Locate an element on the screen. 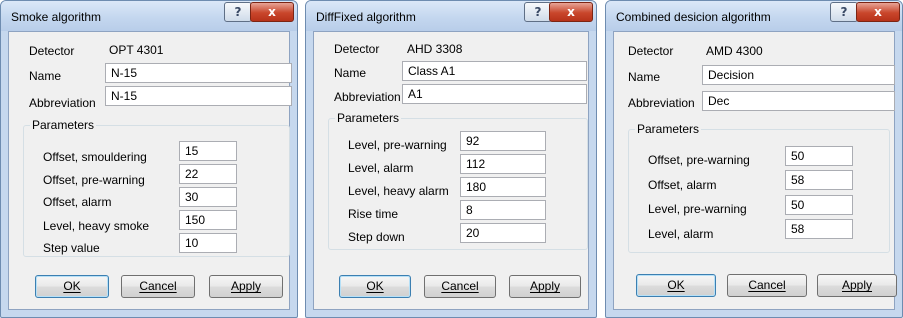 The height and width of the screenshot is (318, 903). param-input: 30 is located at coordinates (208, 197).